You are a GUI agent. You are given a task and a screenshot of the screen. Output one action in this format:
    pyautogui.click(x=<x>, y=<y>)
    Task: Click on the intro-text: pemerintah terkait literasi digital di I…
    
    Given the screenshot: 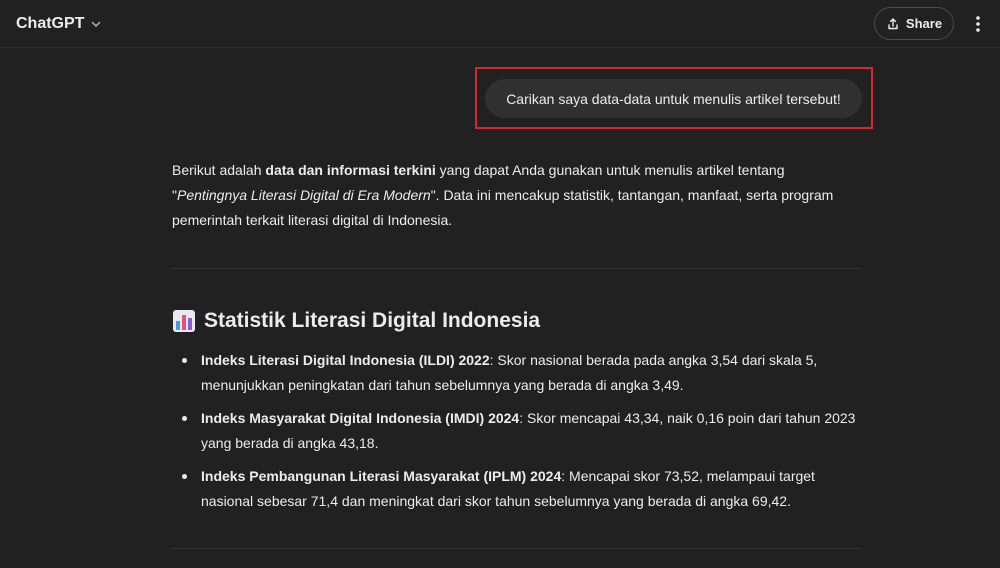 What is the action you would take?
    pyautogui.click(x=312, y=220)
    